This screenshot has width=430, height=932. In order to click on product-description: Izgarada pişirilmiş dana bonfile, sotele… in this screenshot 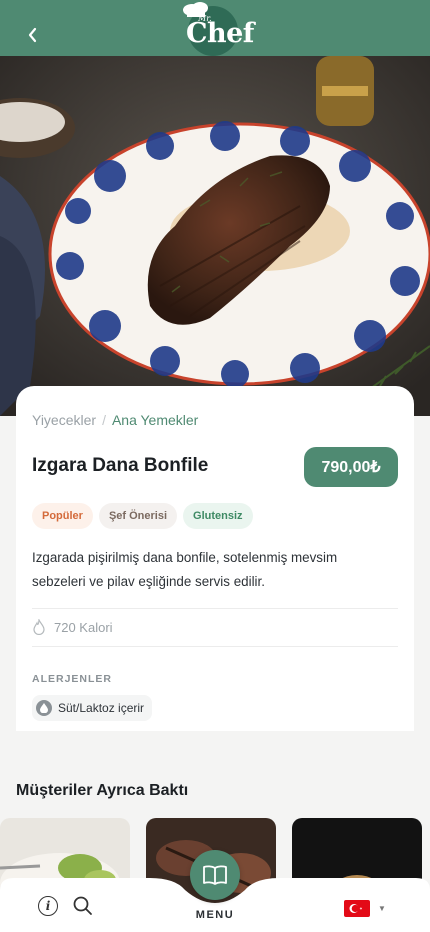, I will do `click(185, 569)`.